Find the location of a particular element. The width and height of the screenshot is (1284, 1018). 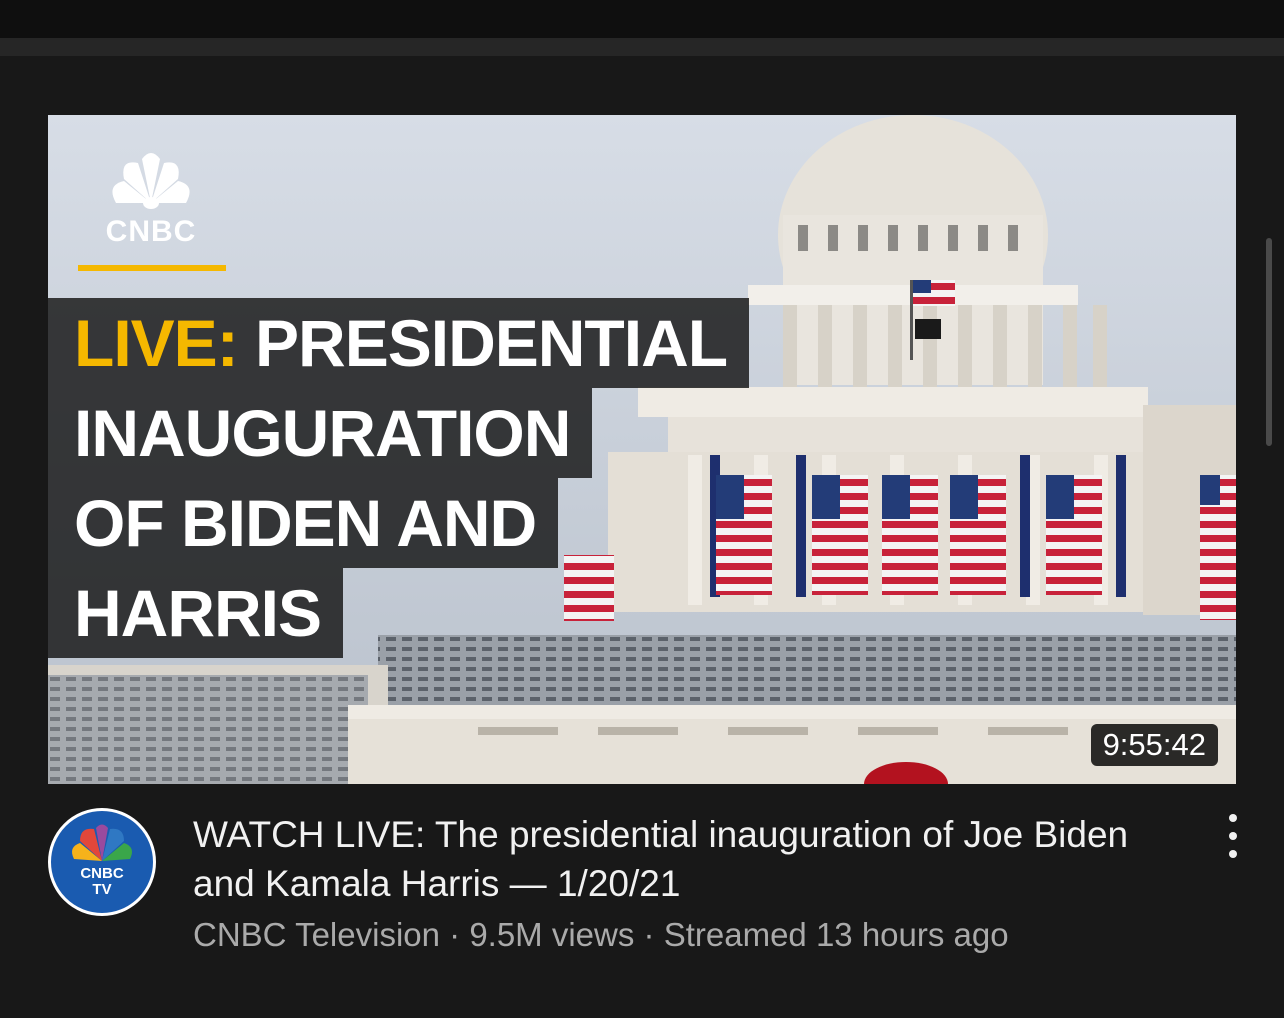

headline-line-3: OF BIDEN AND is located at coordinates (303, 523).